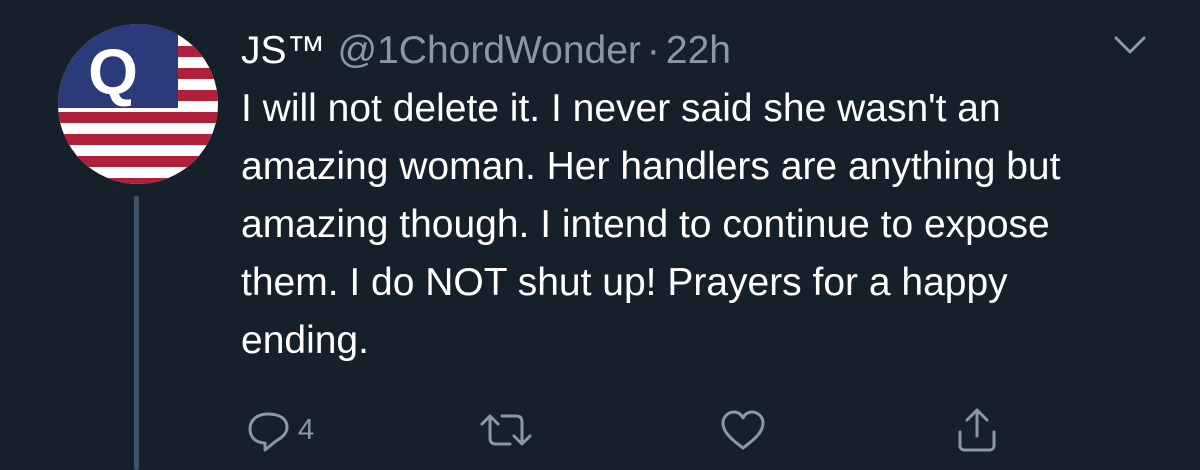  I want to click on display-name: JS™, so click(283, 51).